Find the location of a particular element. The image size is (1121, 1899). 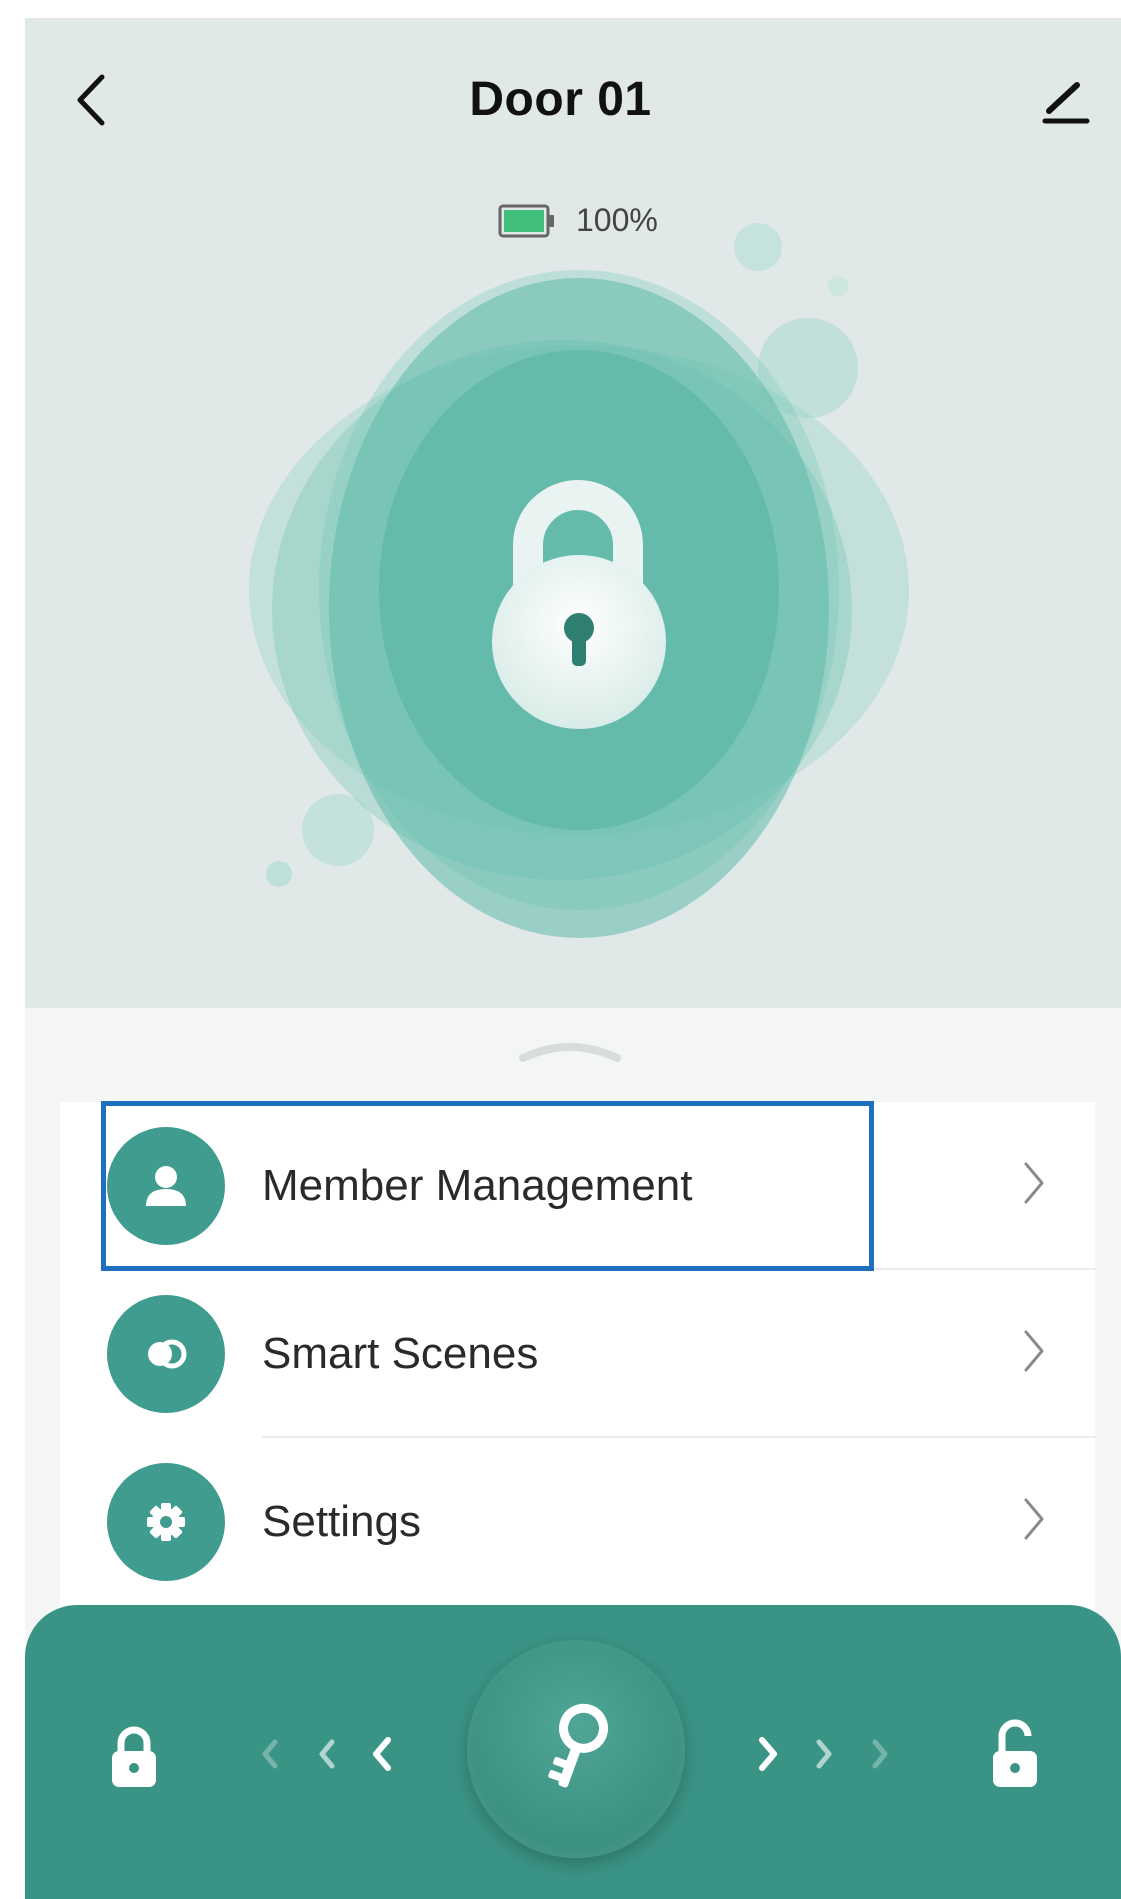

chevrons-right-icon is located at coordinates (822, 1754).